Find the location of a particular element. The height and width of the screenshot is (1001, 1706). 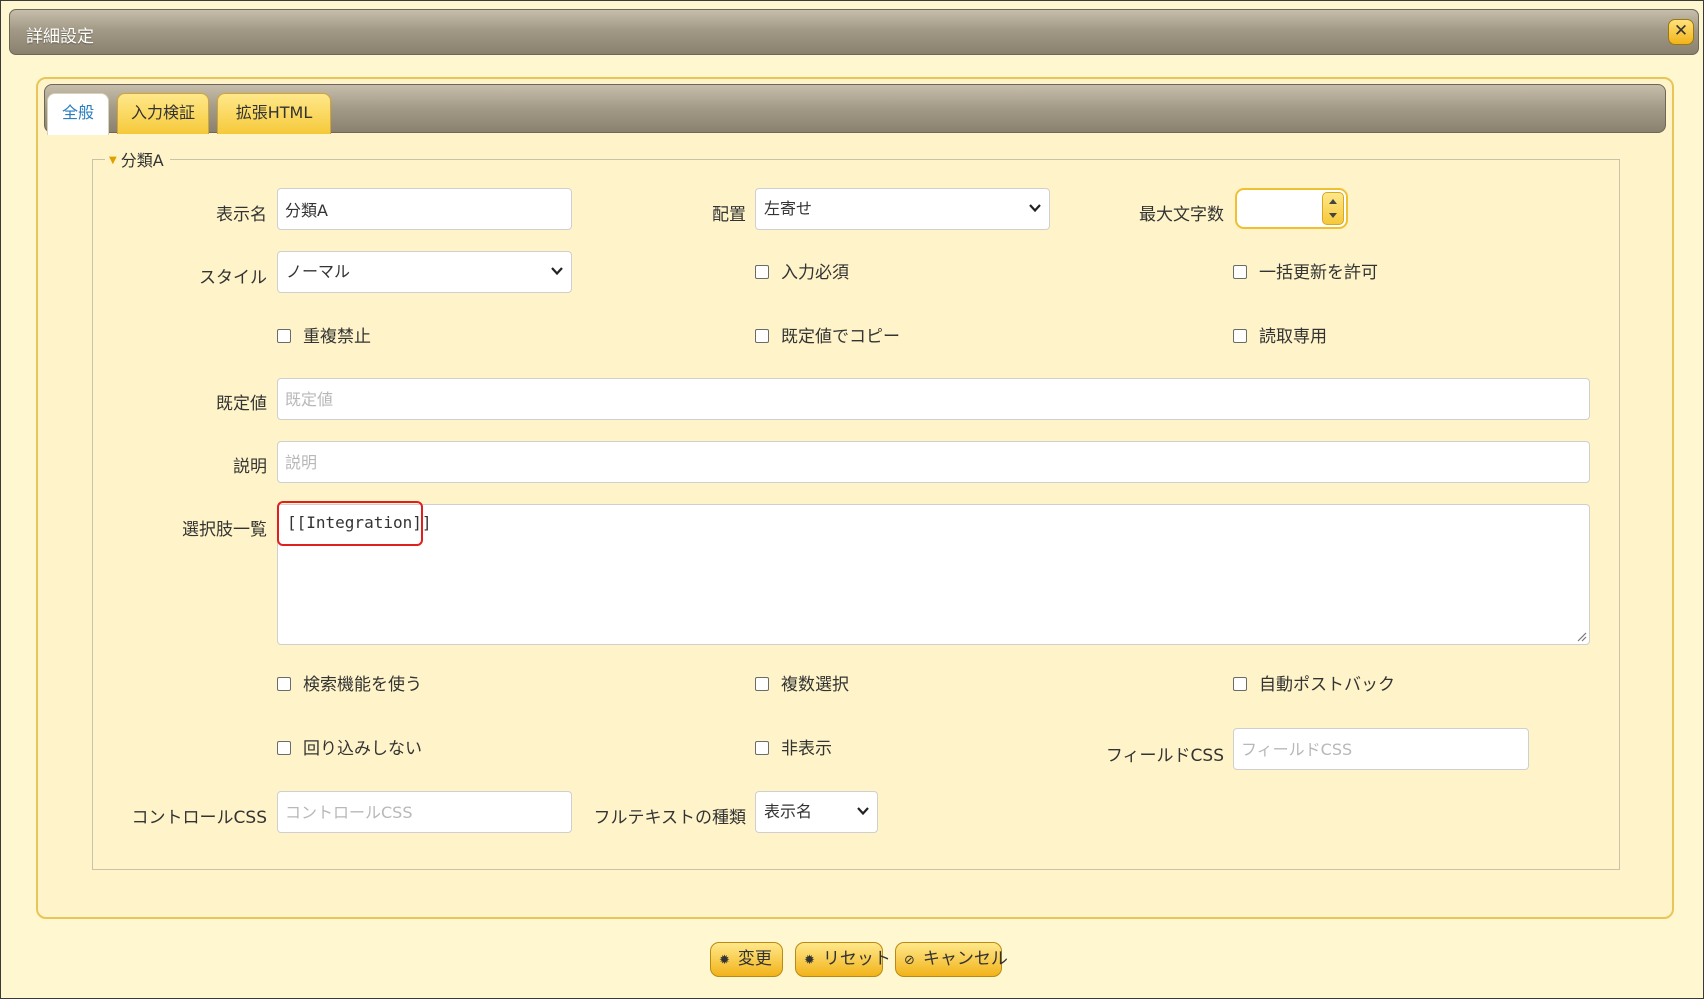

display-name-label: 表示名 is located at coordinates (241, 215).